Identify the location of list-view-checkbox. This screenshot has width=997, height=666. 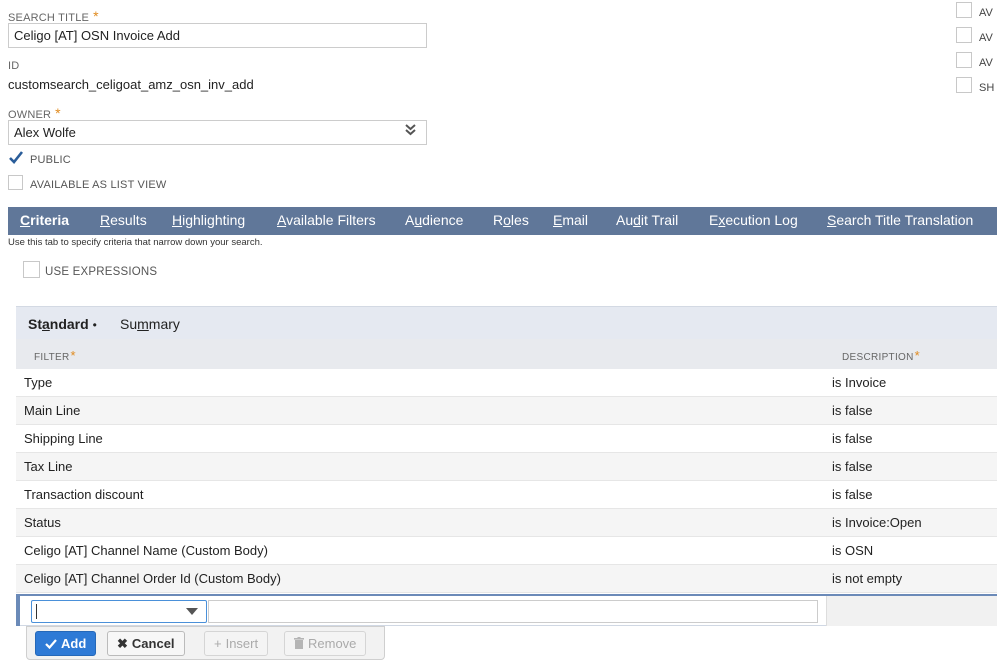
(15, 182).